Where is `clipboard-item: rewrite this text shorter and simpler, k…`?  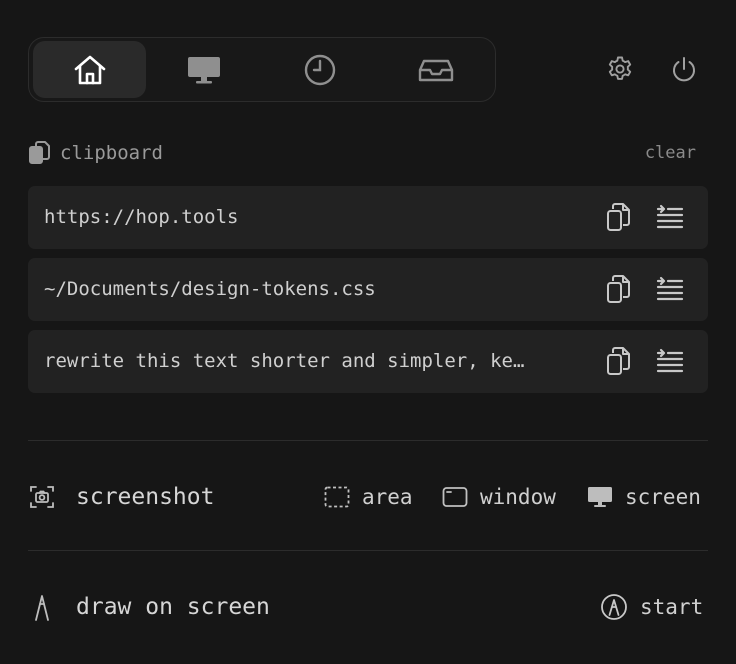
clipboard-item: rewrite this text shorter and simpler, k… is located at coordinates (368, 361).